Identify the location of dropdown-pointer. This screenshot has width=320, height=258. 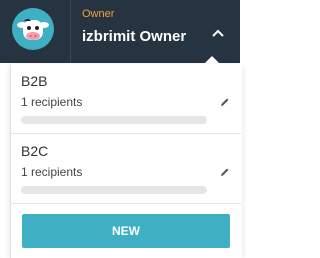
(212, 60).